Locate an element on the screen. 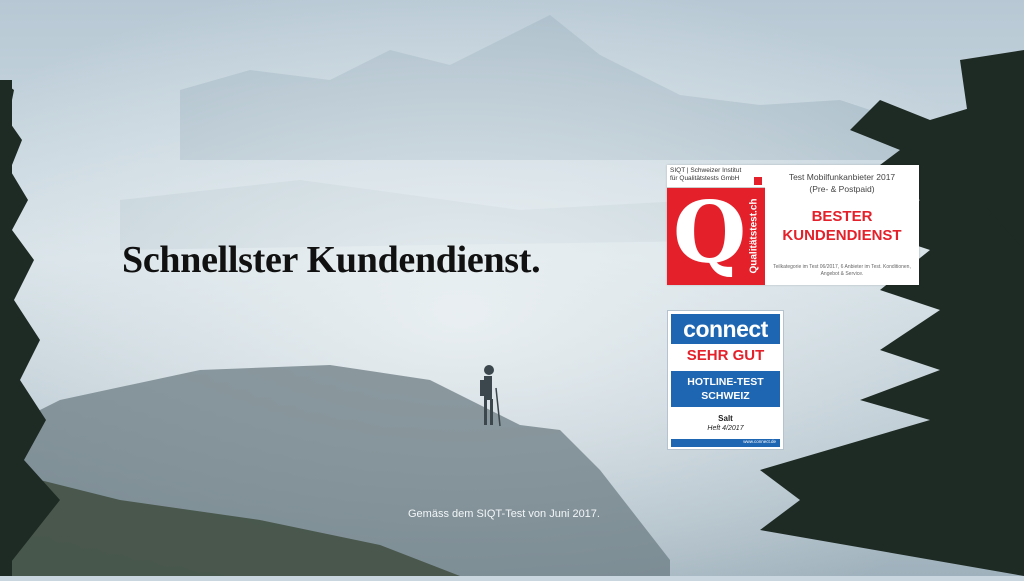  connect-test-line2: SCHWEIZ is located at coordinates (725, 396).